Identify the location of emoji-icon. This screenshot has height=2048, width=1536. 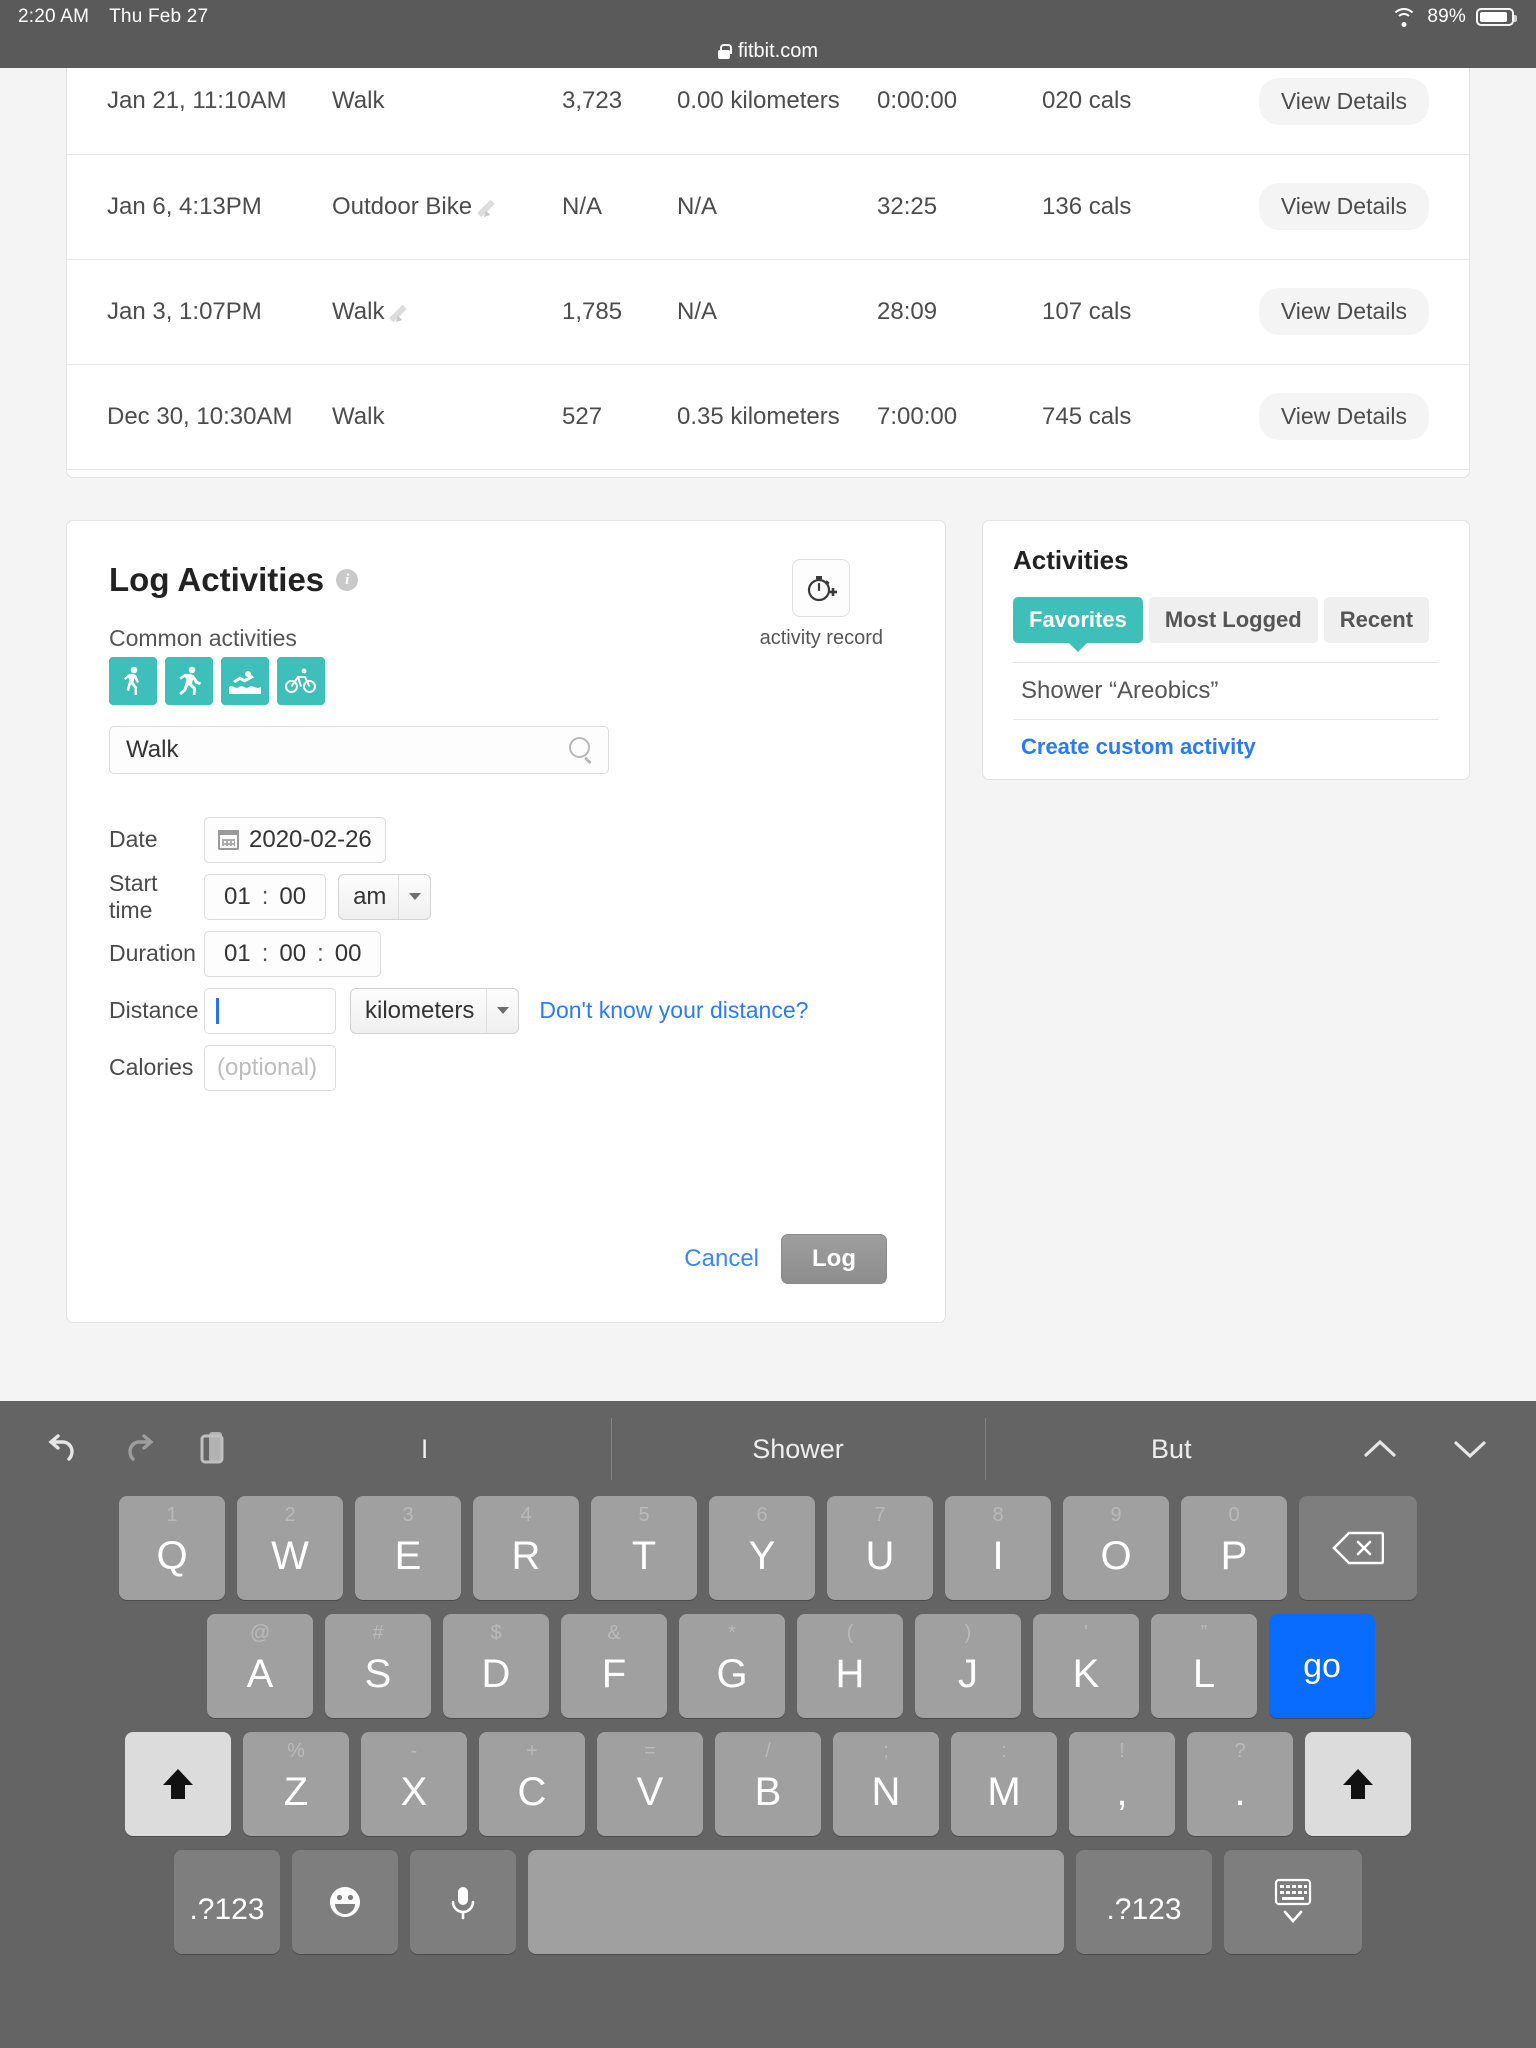
(345, 1902).